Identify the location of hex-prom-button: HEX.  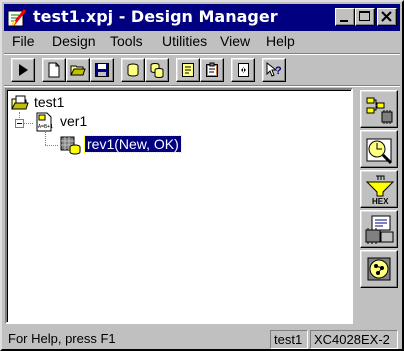
(379, 189).